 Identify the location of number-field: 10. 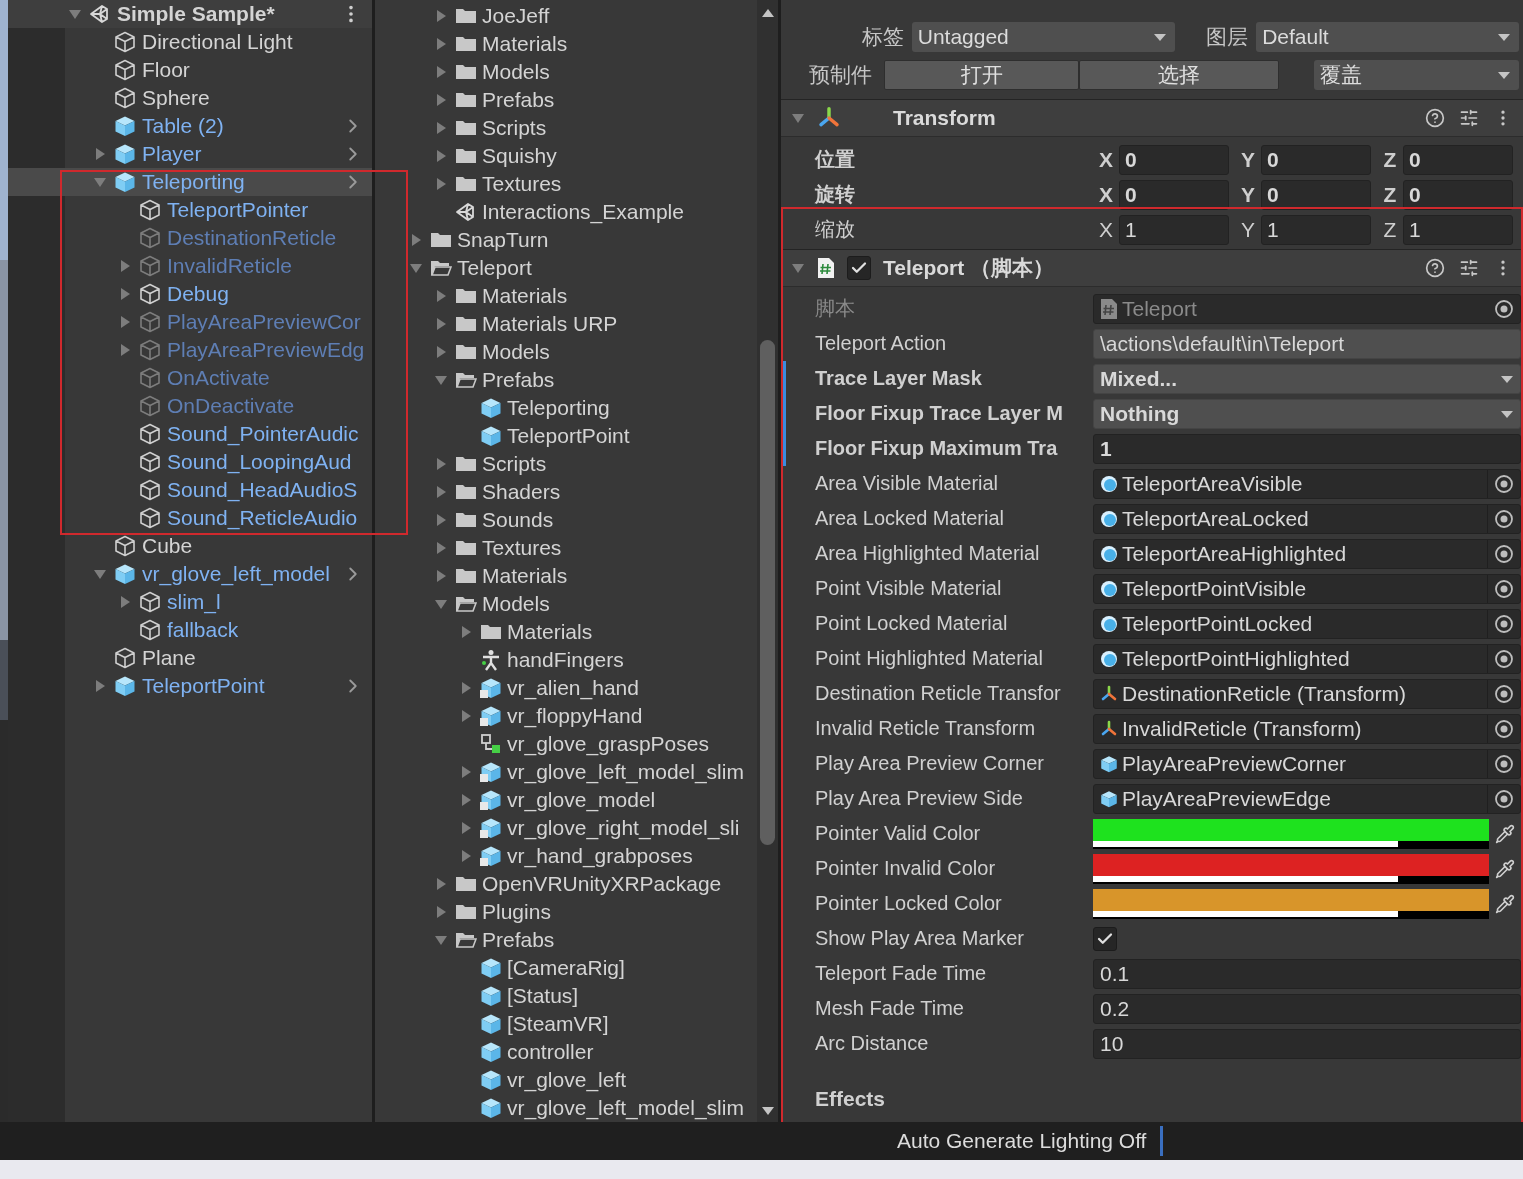
(1307, 1043).